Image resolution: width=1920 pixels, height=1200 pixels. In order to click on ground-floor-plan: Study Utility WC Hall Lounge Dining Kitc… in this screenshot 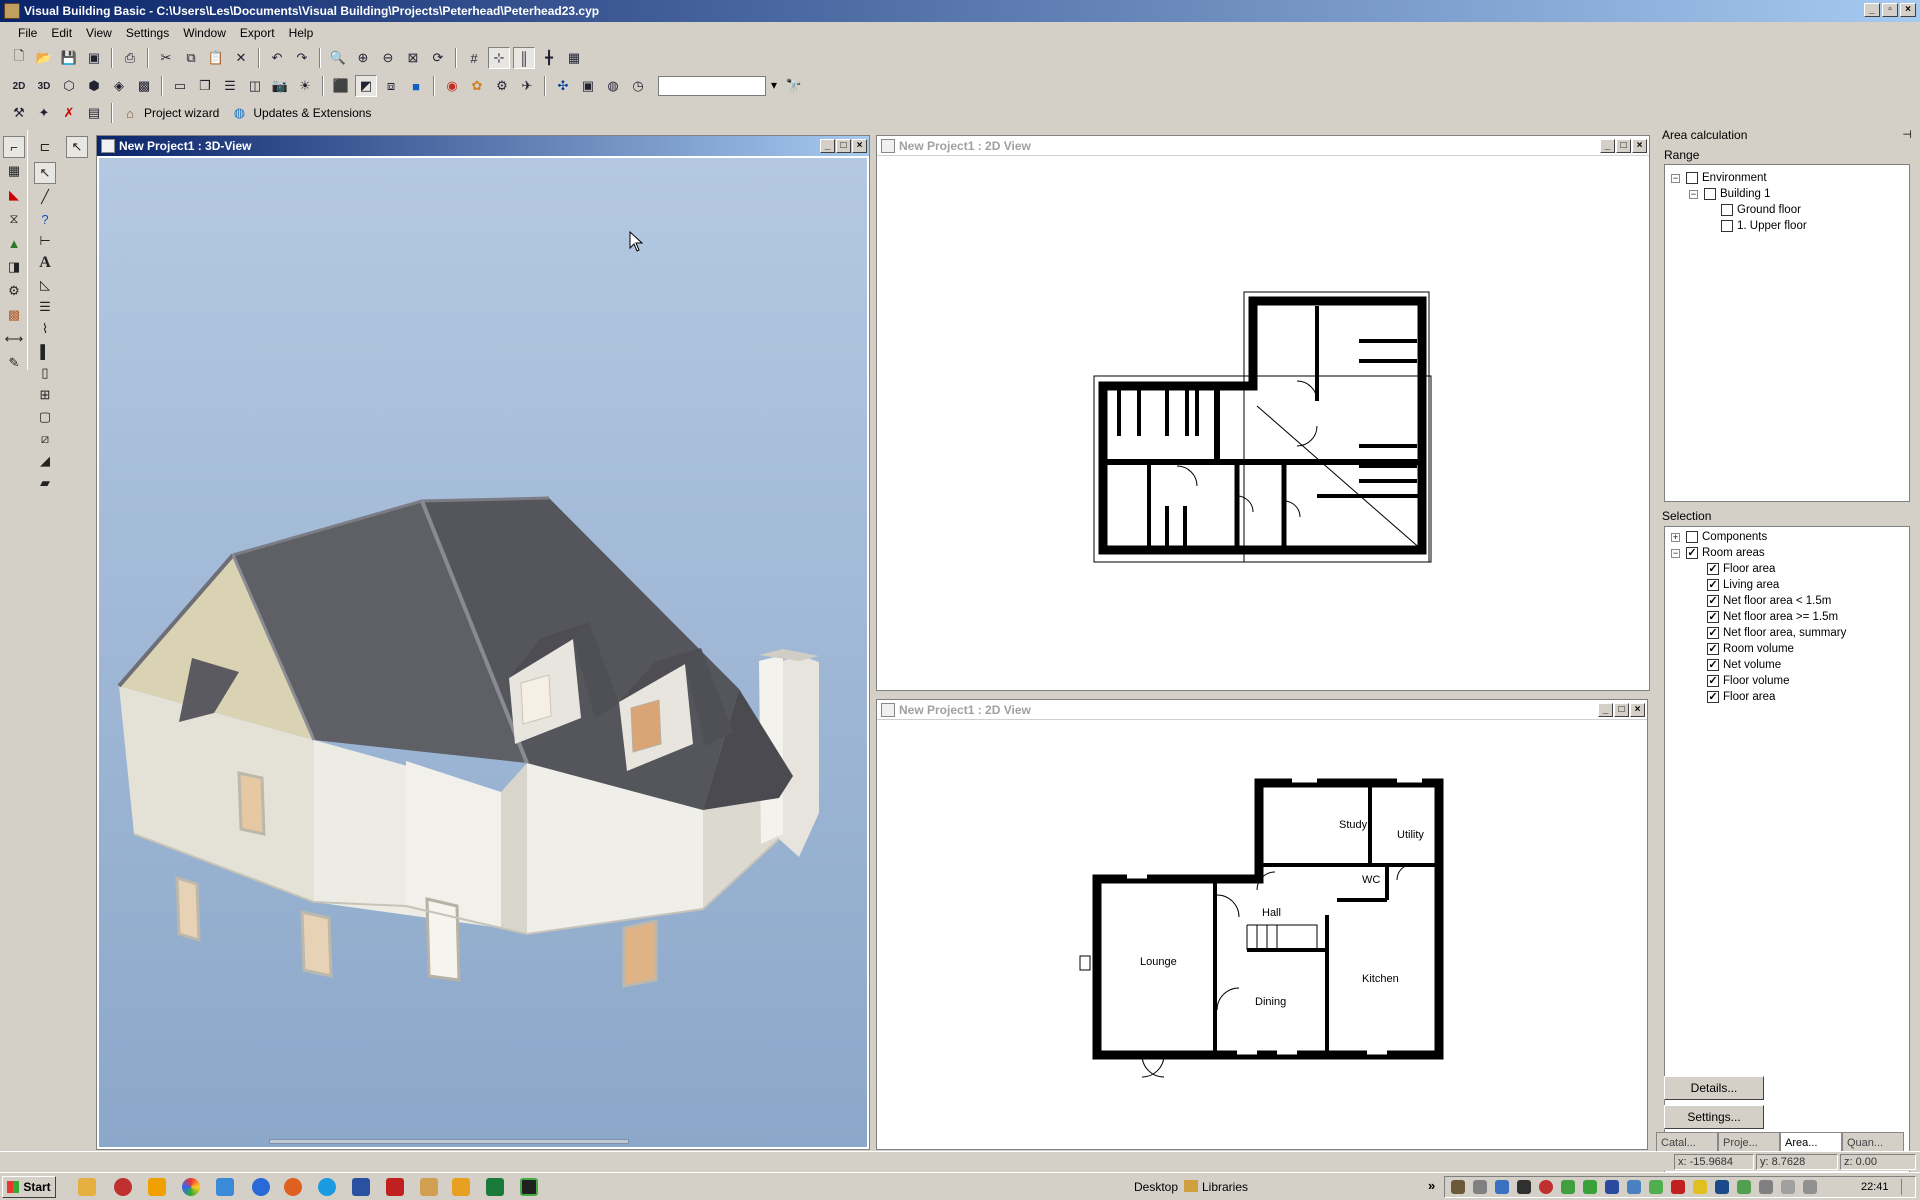, I will do `click(1262, 934)`.